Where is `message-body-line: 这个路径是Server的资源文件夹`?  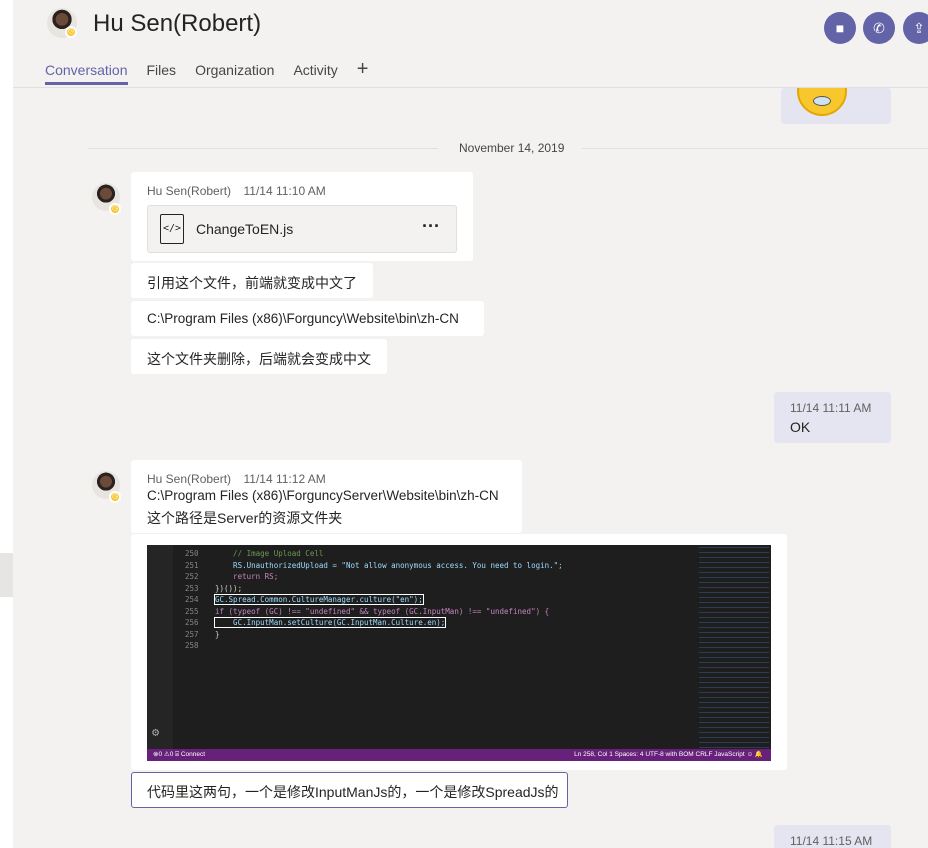
message-body-line: 这个路径是Server的资源文件夹 is located at coordinates (245, 518).